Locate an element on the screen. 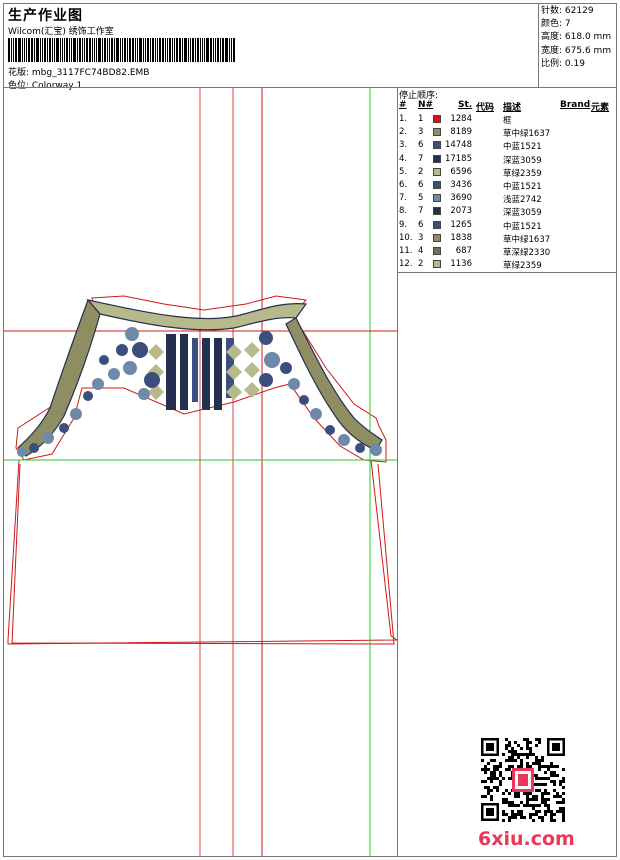 The width and height of the screenshot is (620, 860). col-header-brand: Brand is located at coordinates (575, 105).